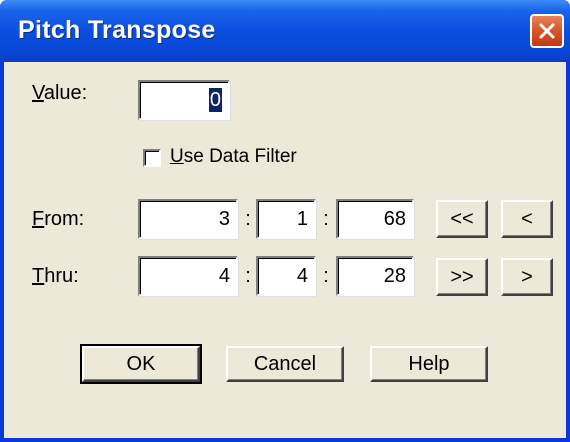 The image size is (570, 442). Describe the element at coordinates (65, 93) in the screenshot. I see `value-label-text: alue:` at that location.